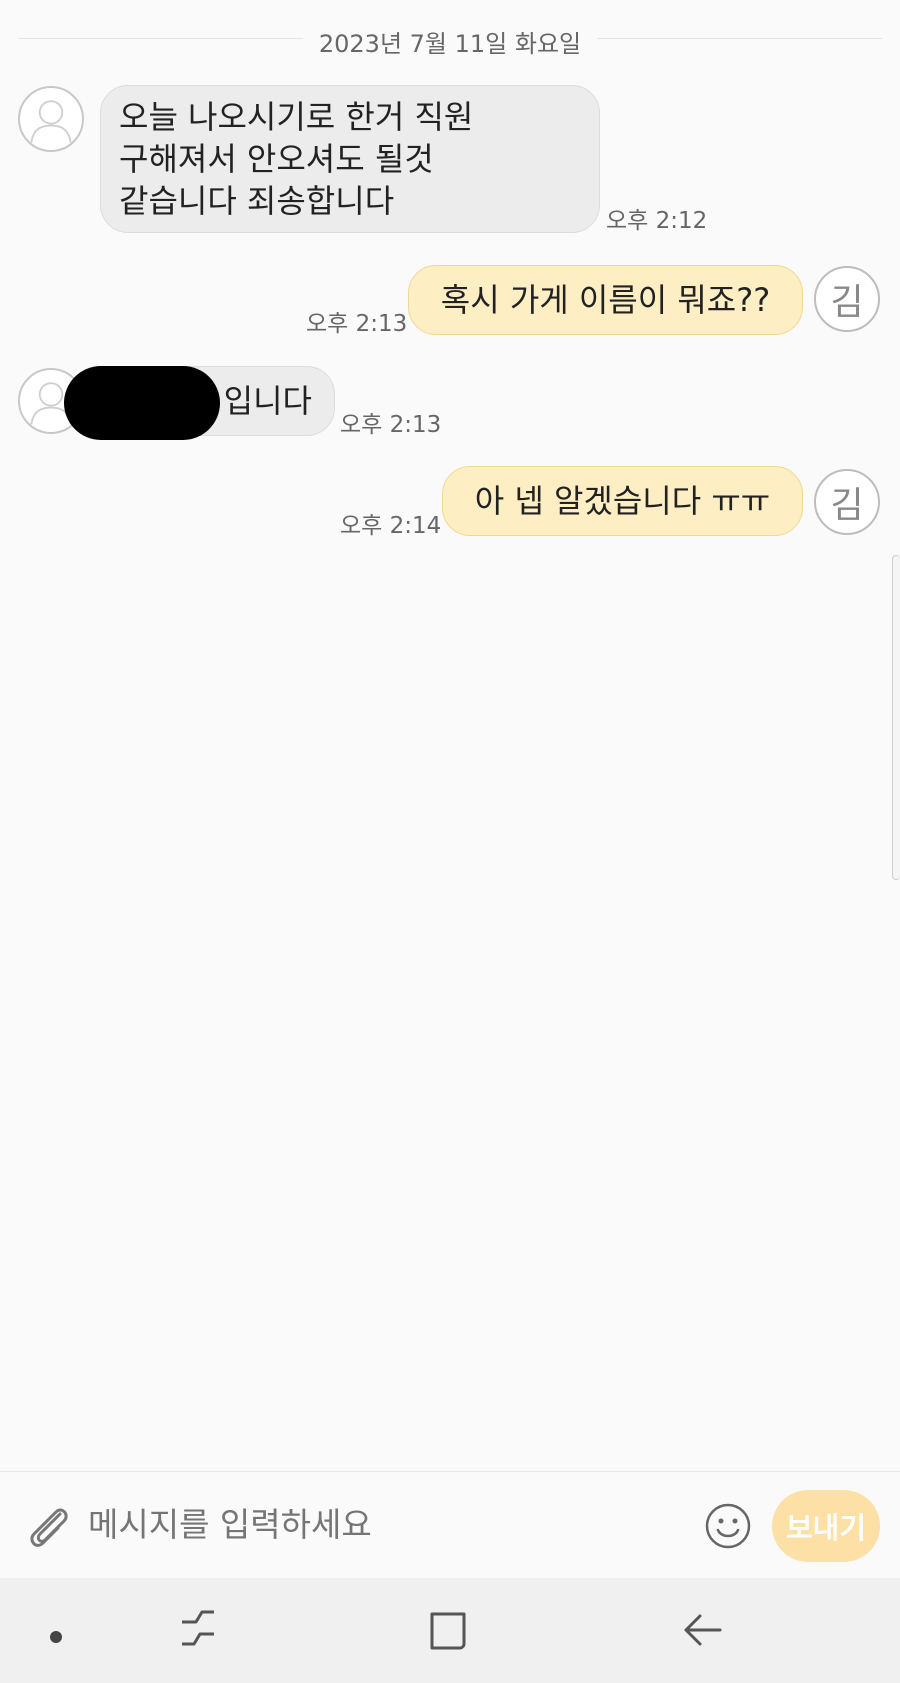  Describe the element at coordinates (142, 403) in the screenshot. I see `redaction-mark` at that location.